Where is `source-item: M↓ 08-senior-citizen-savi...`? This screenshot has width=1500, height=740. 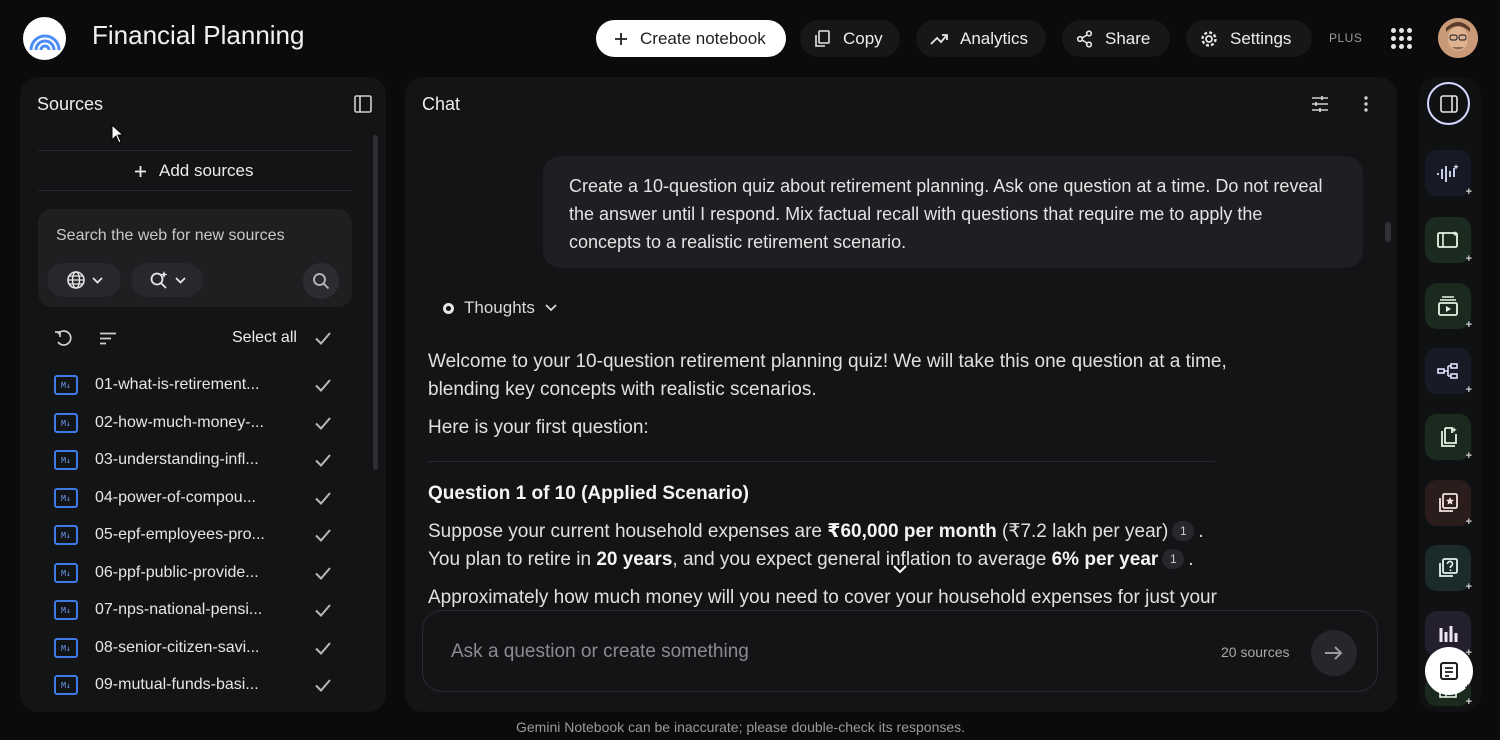
source-item: M↓ 08-senior-citizen-savi... is located at coordinates (199, 648).